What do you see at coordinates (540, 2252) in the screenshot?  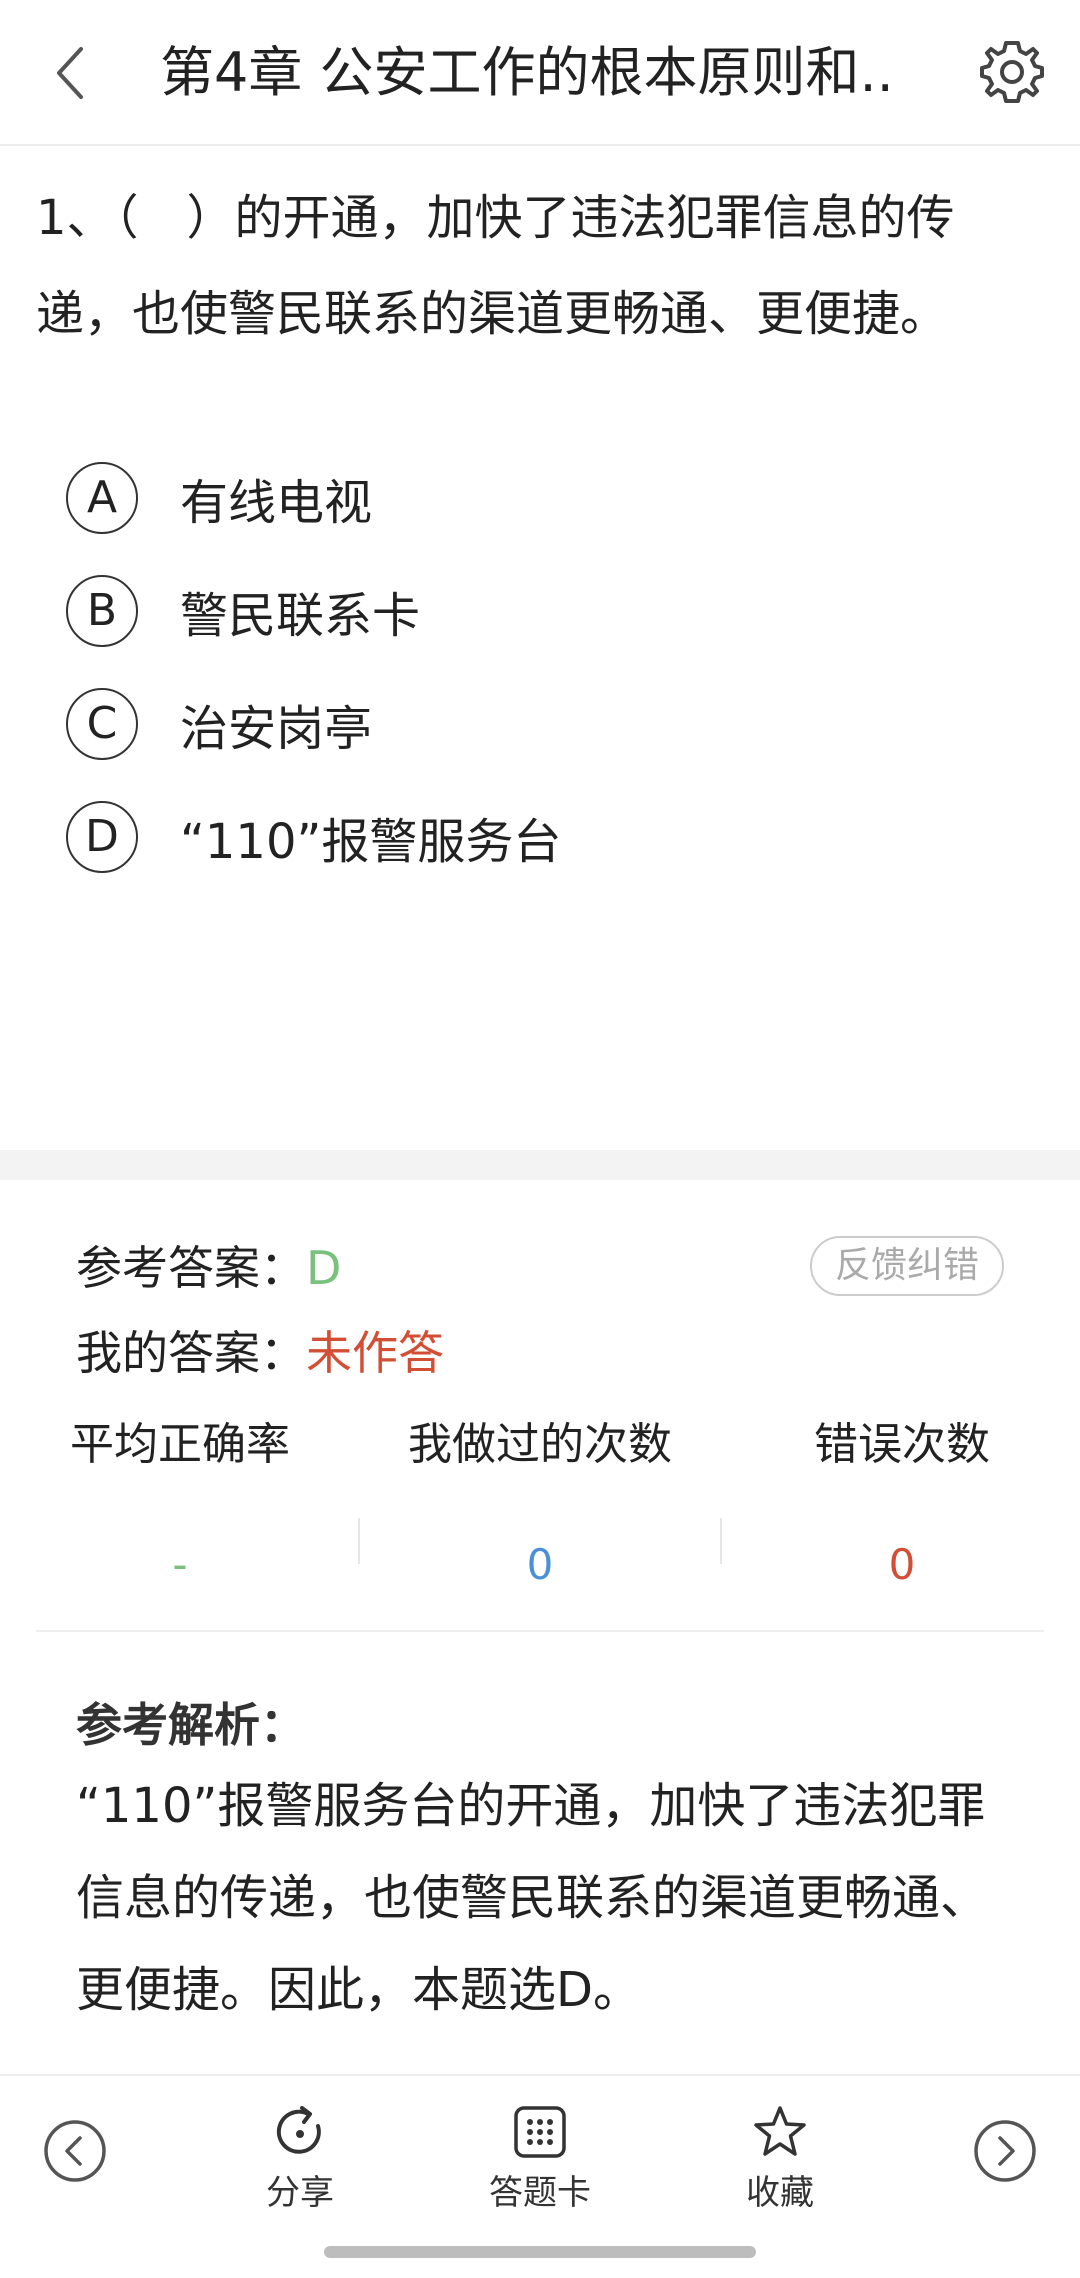 I see `home-indicator` at bounding box center [540, 2252].